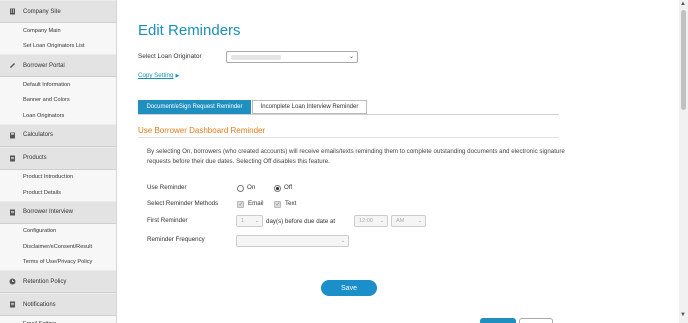  I want to click on sidebar-section-label: Borrower Portal, so click(44, 65).